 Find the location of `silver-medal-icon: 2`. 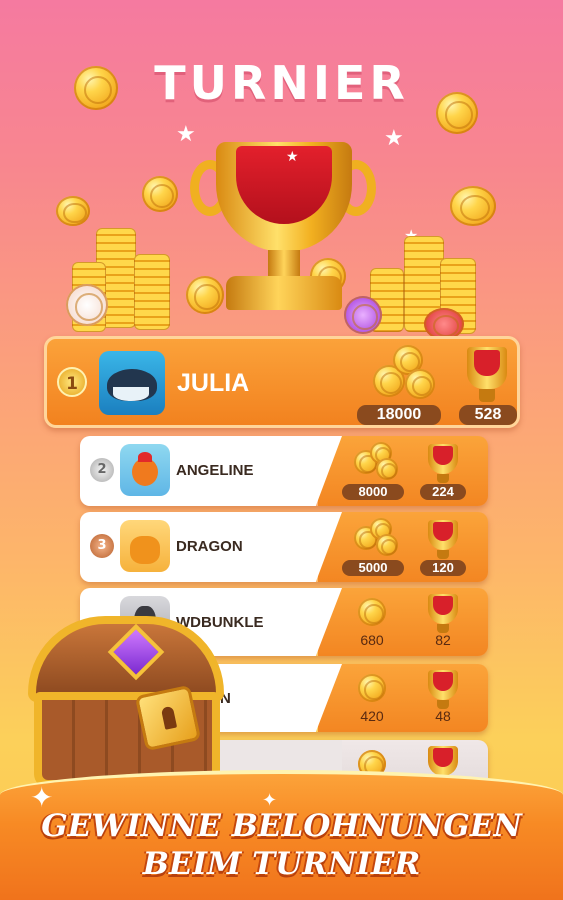

silver-medal-icon: 2 is located at coordinates (102, 470).